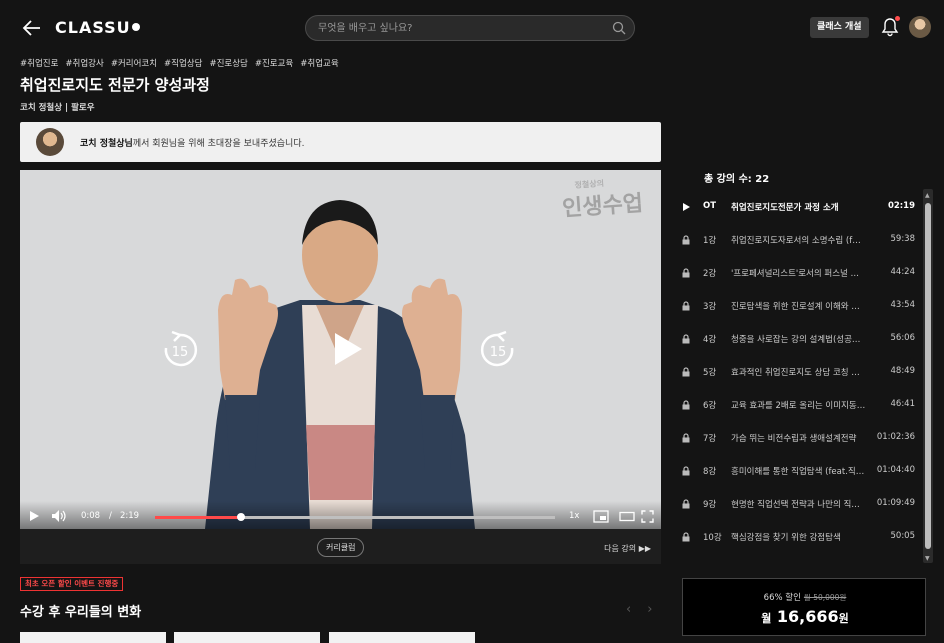 The height and width of the screenshot is (643, 944). What do you see at coordinates (627, 548) in the screenshot?
I see `next-lesson-button: 다음 강의 ▶▶` at bounding box center [627, 548].